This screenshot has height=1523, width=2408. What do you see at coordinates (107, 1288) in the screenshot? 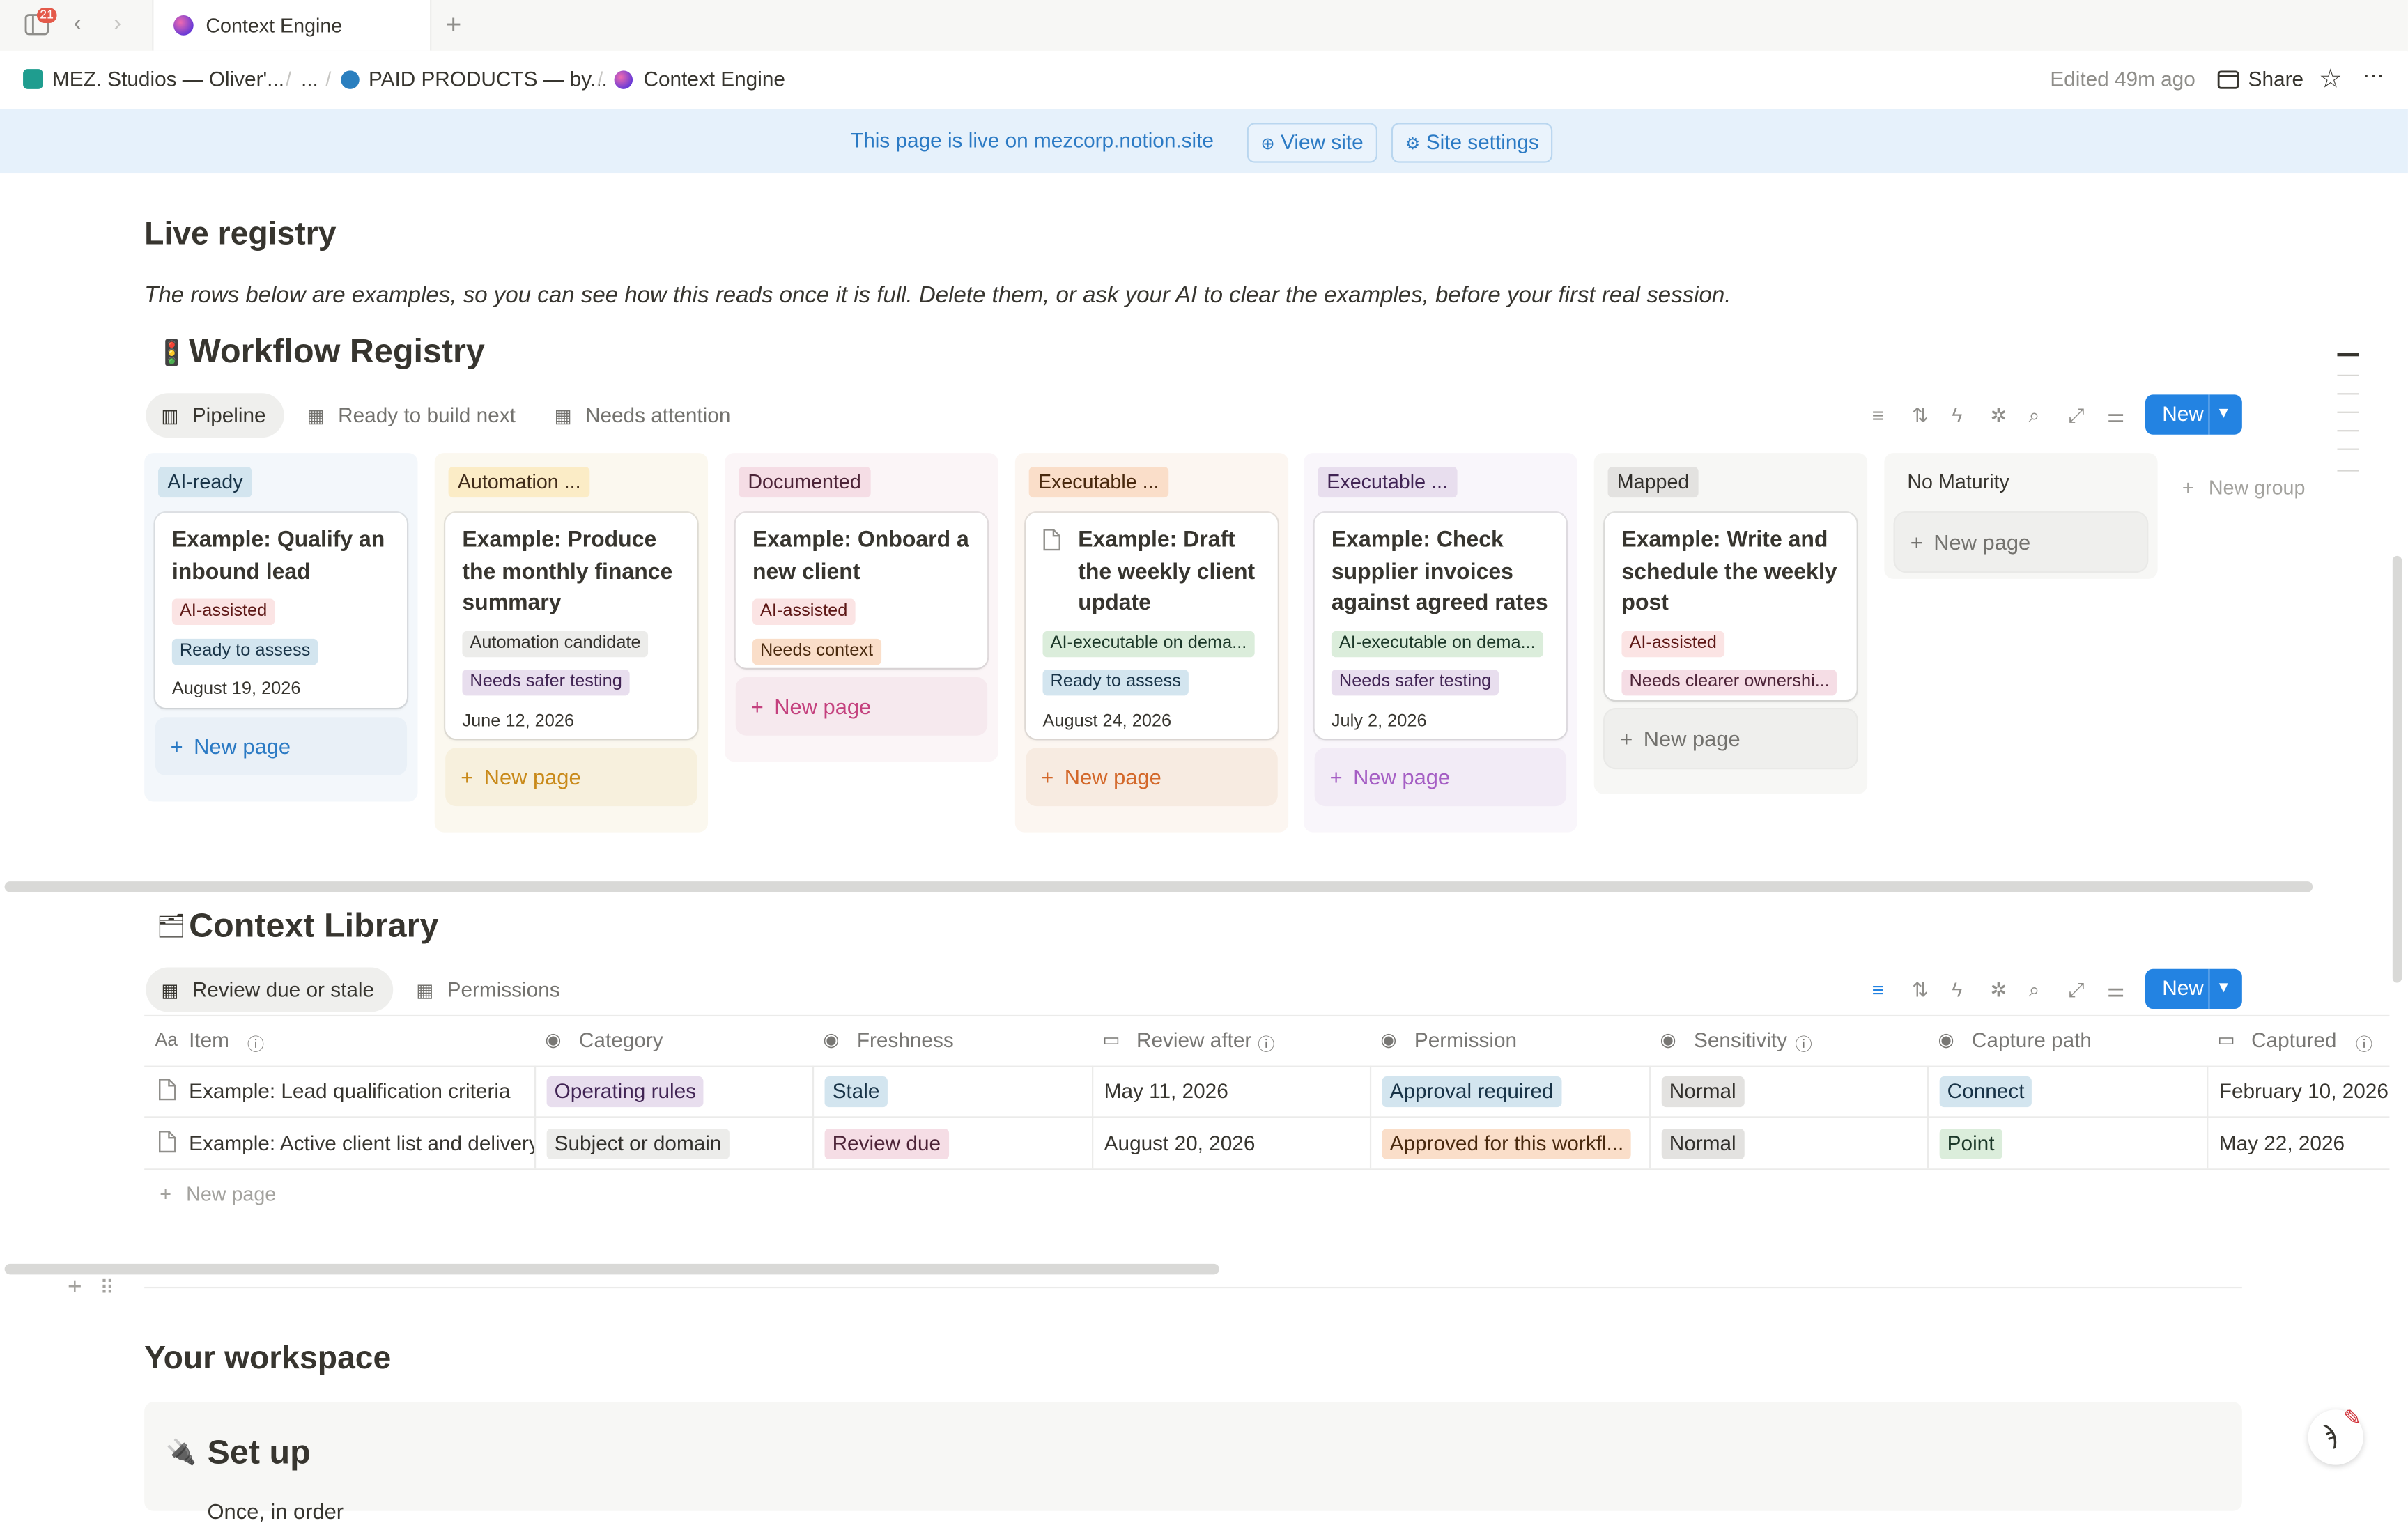
I see `drag-handle-icon: ⠿` at bounding box center [107, 1288].